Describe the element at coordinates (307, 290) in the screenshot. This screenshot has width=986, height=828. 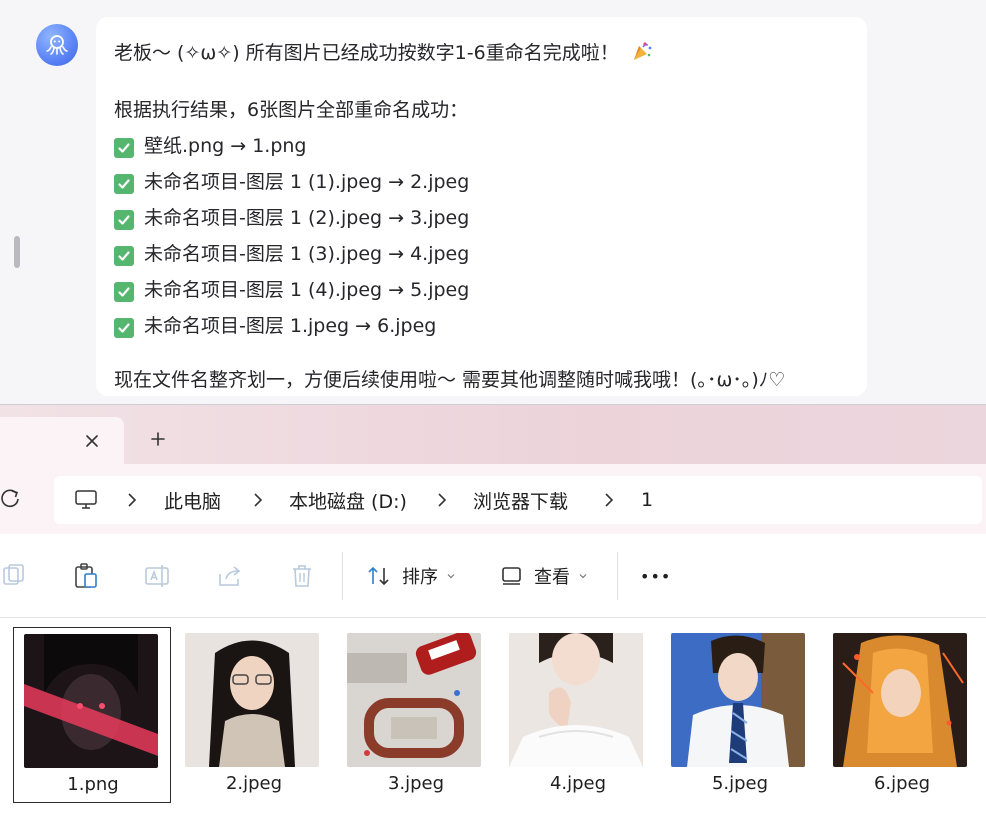
I see `rename-text: 未命名项目-图层 1 (4).jpeg → 5.jpeg` at that location.